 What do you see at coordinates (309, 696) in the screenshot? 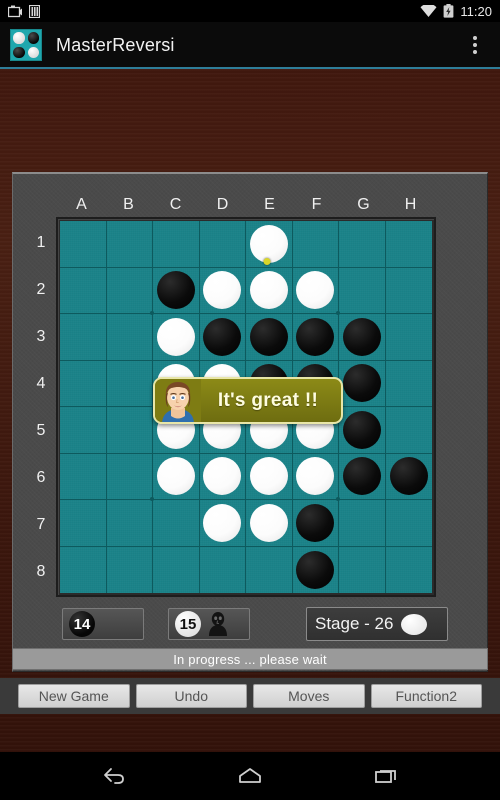
I see `moves-button: Moves` at bounding box center [309, 696].